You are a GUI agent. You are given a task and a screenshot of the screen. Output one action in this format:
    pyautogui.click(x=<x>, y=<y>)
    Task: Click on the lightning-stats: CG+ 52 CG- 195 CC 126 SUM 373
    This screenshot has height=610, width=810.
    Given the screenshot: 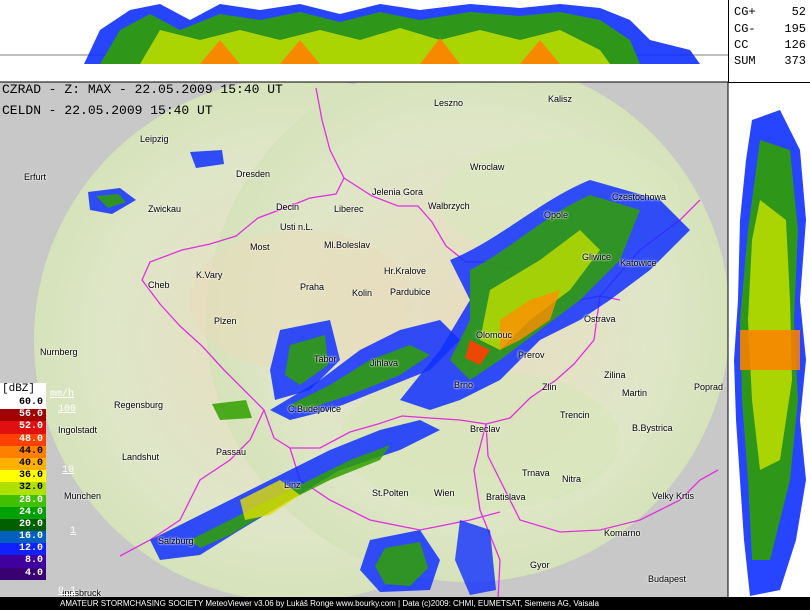 What is the action you would take?
    pyautogui.click(x=769, y=41)
    